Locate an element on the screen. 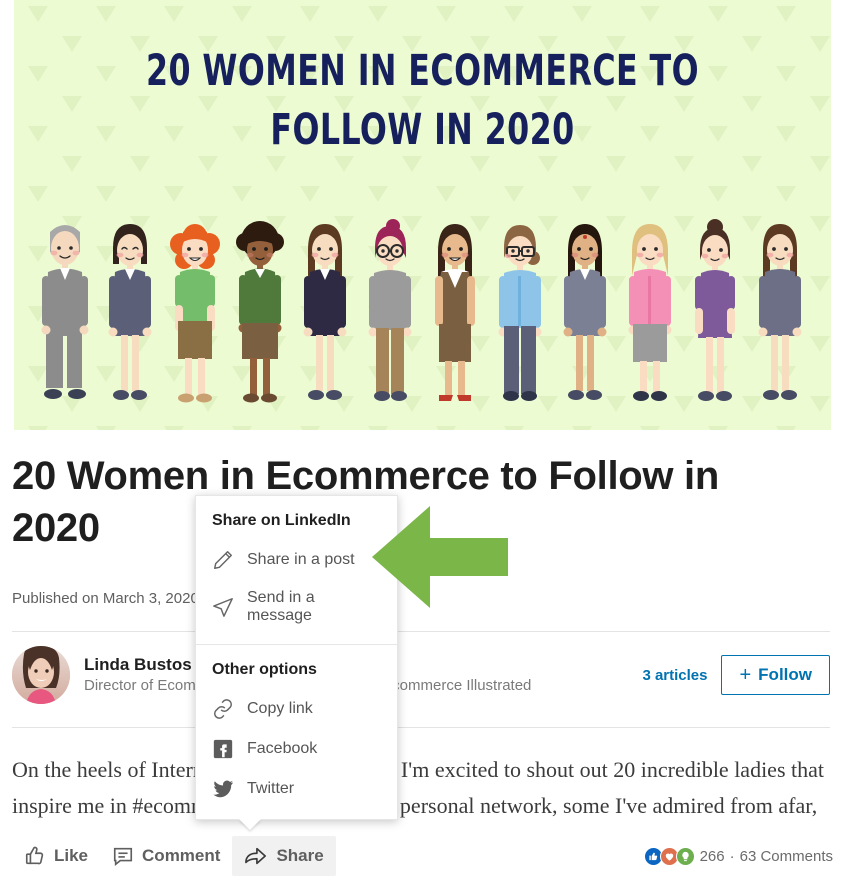 The height and width of the screenshot is (884, 845). reaction-count: 266 is located at coordinates (712, 856).